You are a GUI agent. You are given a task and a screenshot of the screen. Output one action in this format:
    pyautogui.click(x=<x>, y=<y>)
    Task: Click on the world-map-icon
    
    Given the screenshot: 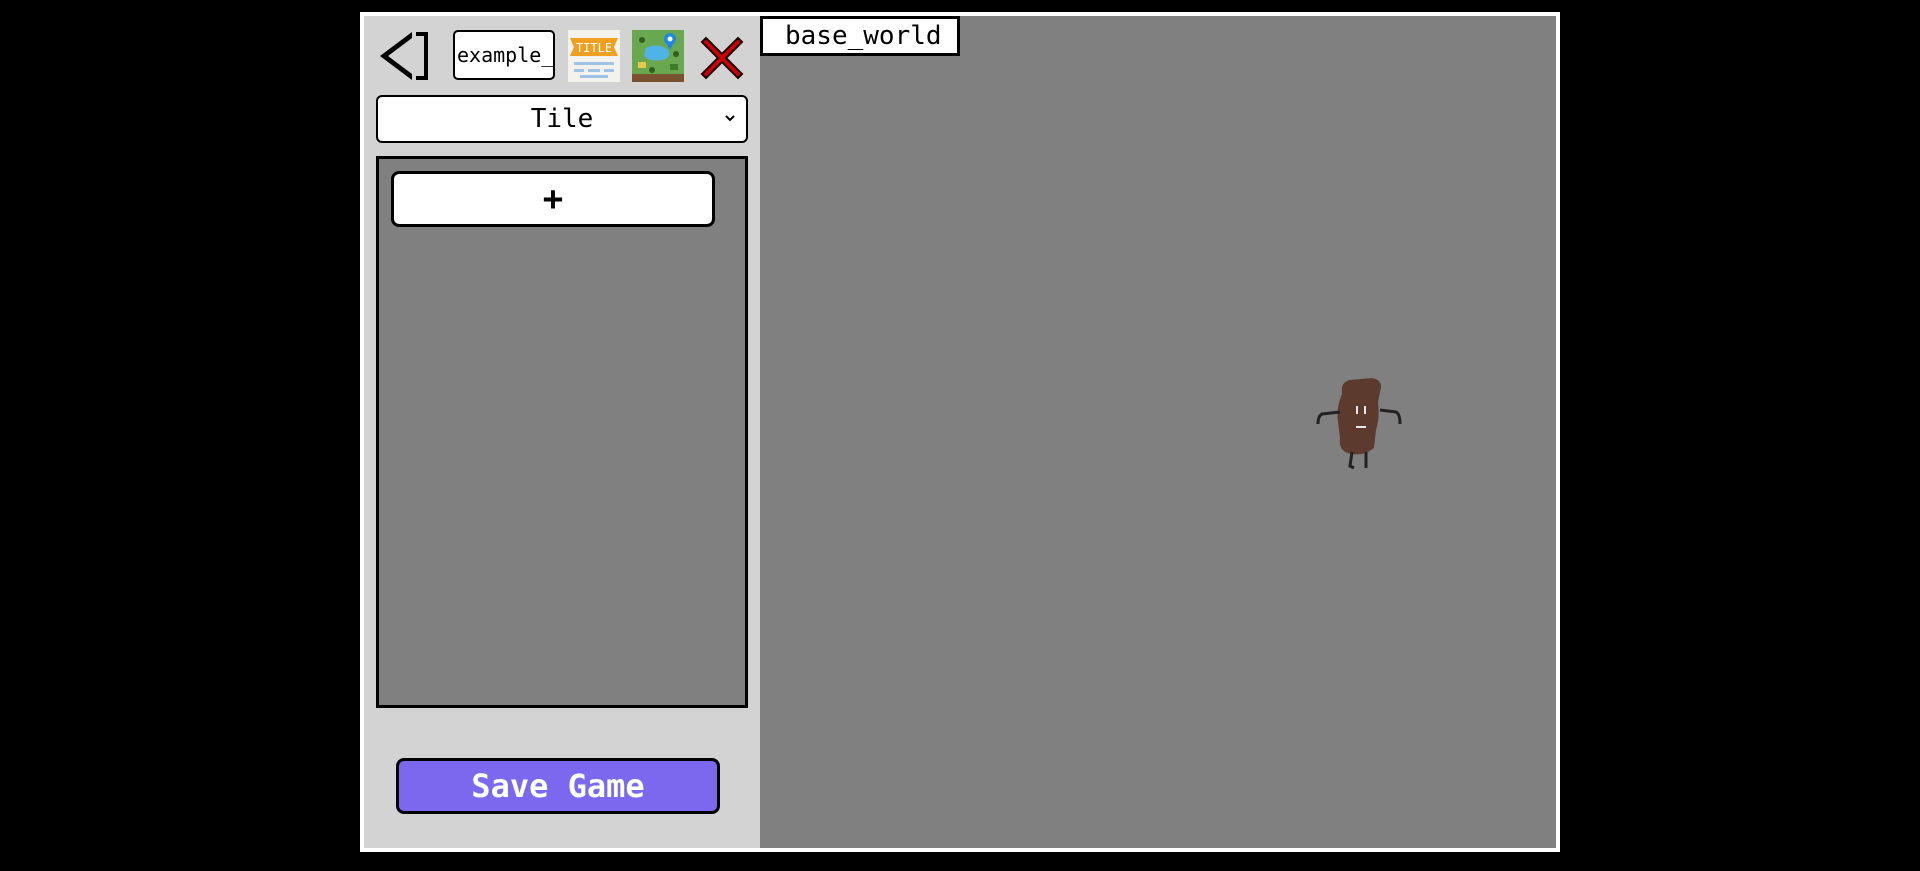 What is the action you would take?
    pyautogui.click(x=658, y=56)
    